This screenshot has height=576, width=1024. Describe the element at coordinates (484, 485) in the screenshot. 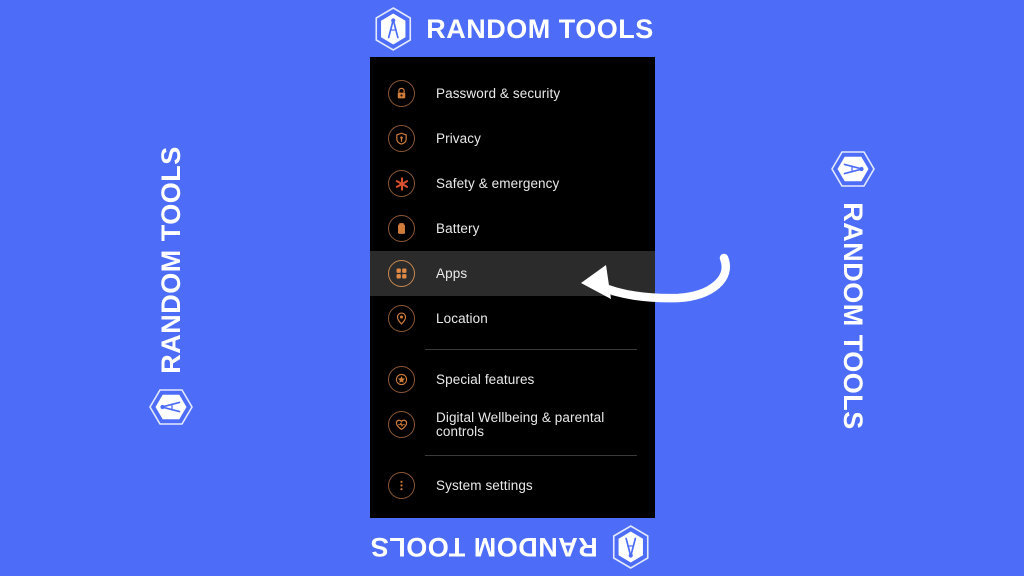

I see `settings-item-label: System settings` at that location.